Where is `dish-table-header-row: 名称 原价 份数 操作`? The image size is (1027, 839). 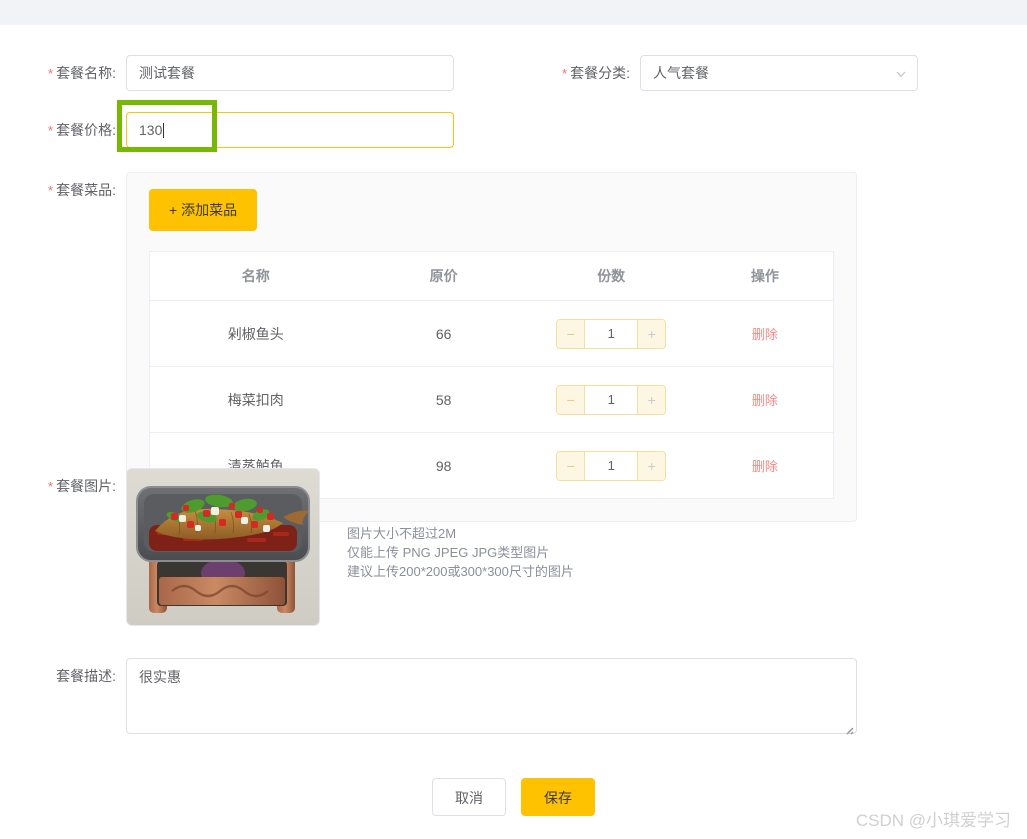
dish-table-header-row: 名称 原价 份数 操作 is located at coordinates (491, 276).